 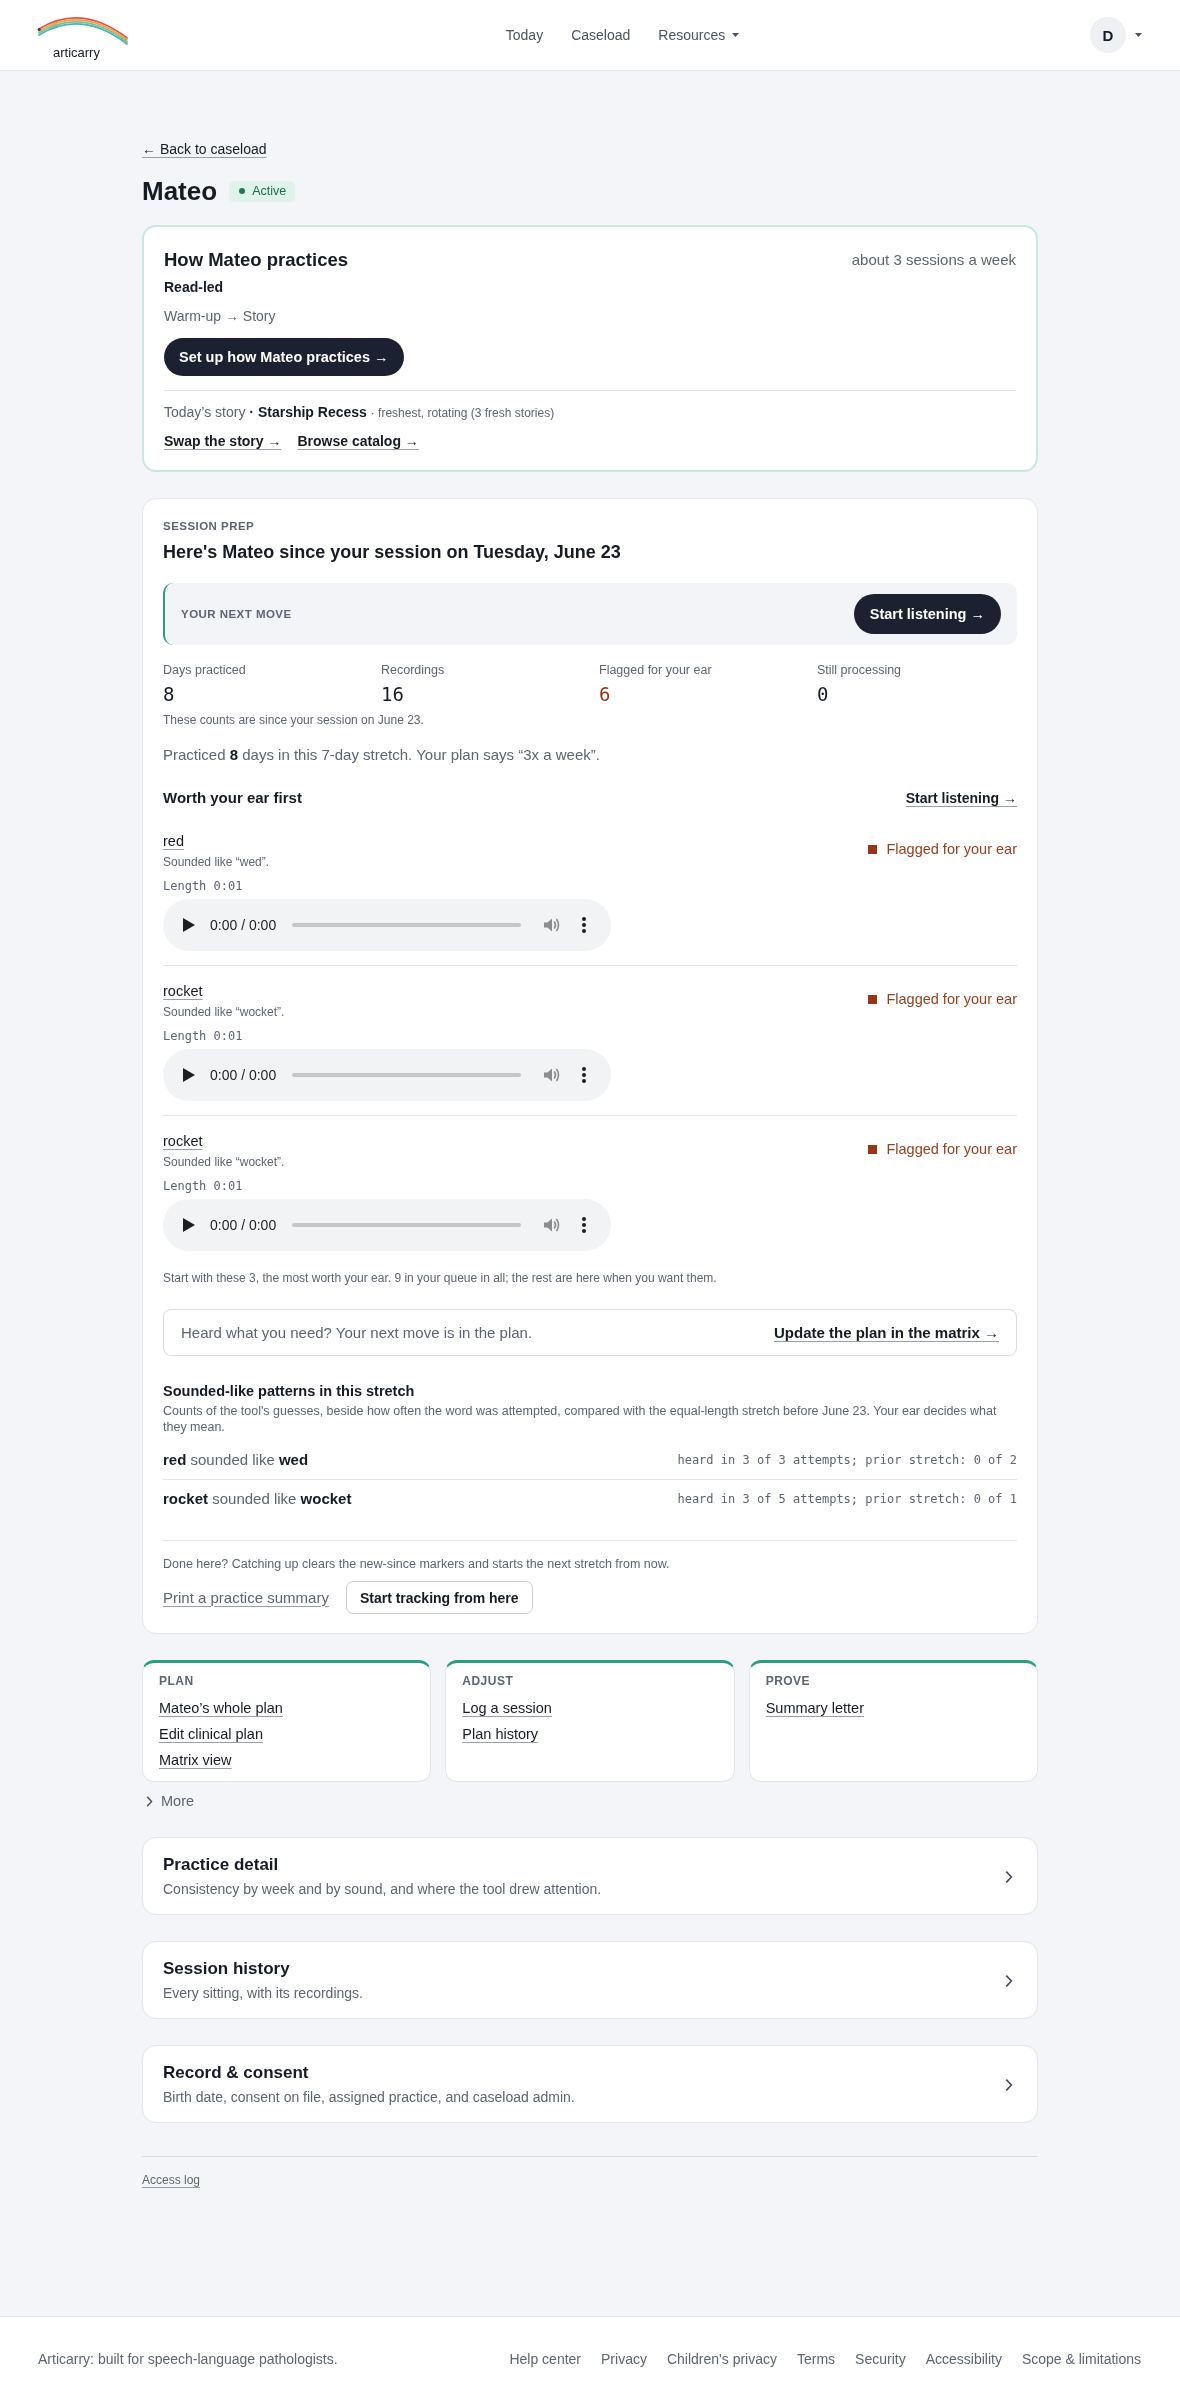 What do you see at coordinates (590, 2084) in the screenshot?
I see `section-card: Record & consent Birth date, consent on file, assigned practice, and caseload admin.` at bounding box center [590, 2084].